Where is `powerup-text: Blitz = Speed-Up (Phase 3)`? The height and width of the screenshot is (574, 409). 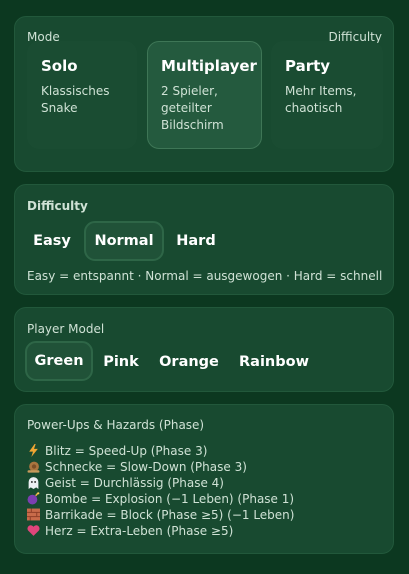 powerup-text: Blitz = Speed-Up (Phase 3) is located at coordinates (126, 451).